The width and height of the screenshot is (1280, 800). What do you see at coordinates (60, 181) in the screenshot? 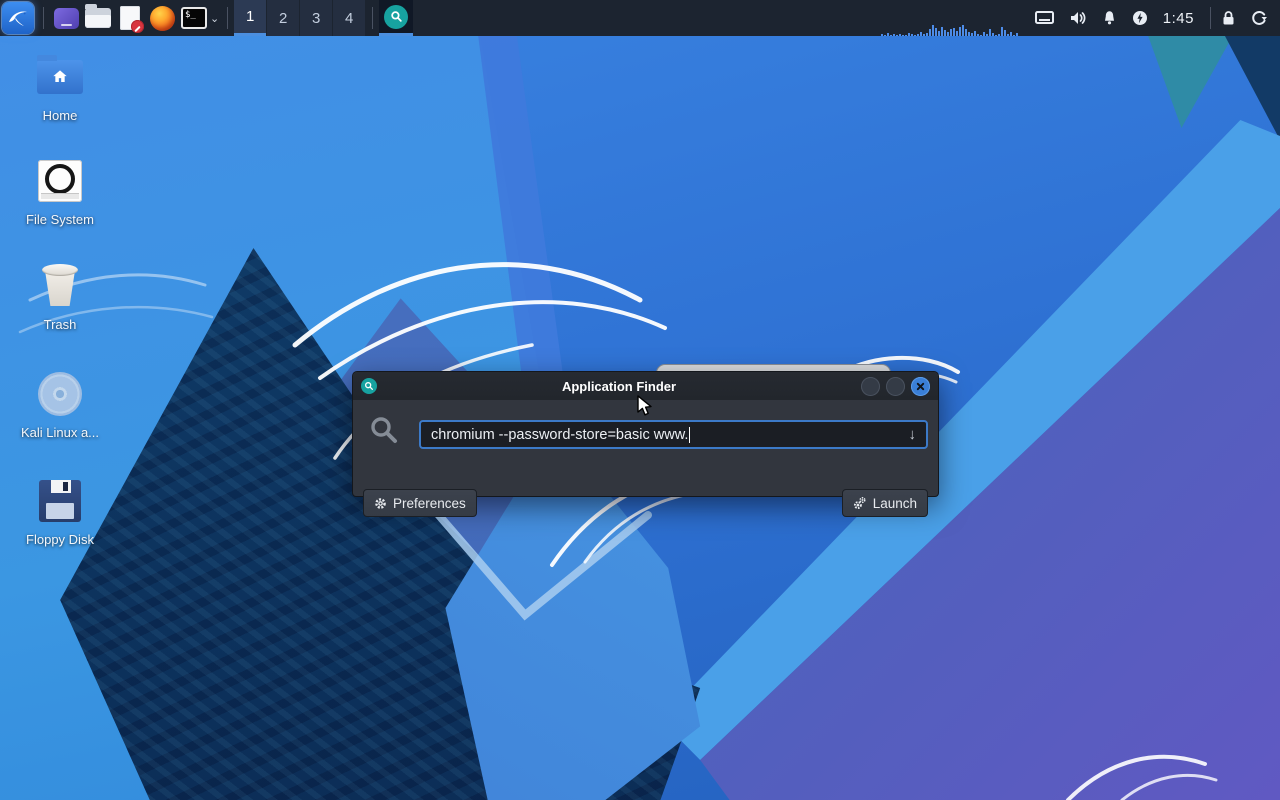
I see `drive-icon` at bounding box center [60, 181].